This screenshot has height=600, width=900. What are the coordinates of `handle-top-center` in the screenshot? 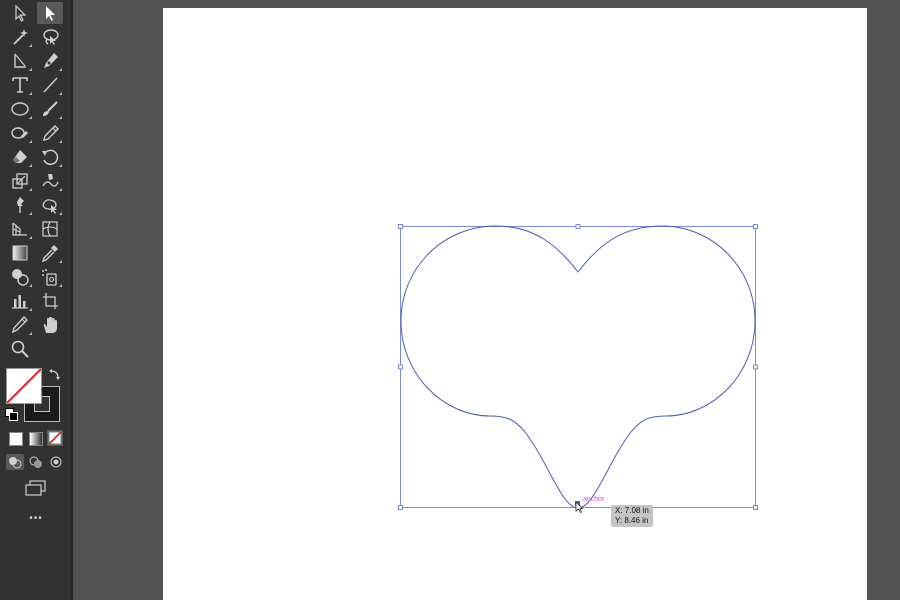 It's located at (578, 226).